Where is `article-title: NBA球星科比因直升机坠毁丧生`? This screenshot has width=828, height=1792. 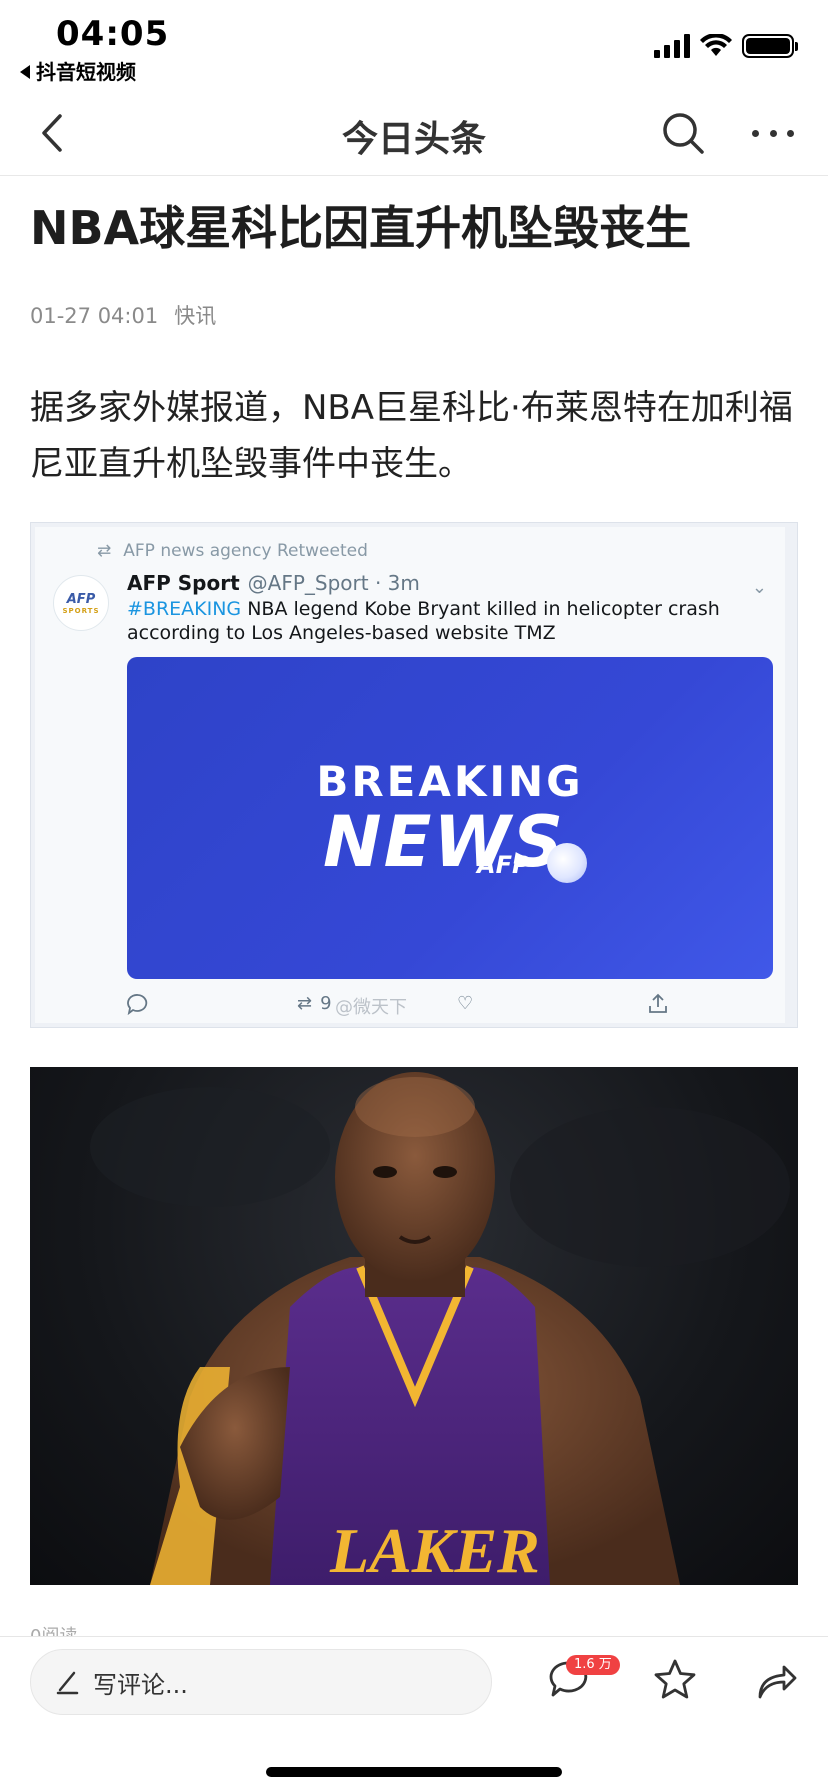 article-title: NBA球星科比因直升机坠毁丧生 is located at coordinates (361, 228).